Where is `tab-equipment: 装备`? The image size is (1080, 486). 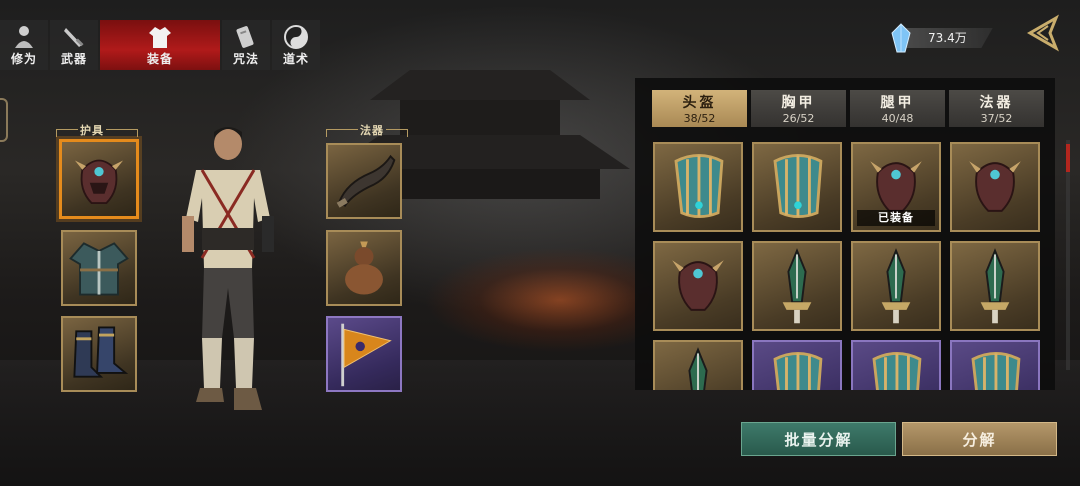 tab-equipment: 装备 is located at coordinates (160, 45).